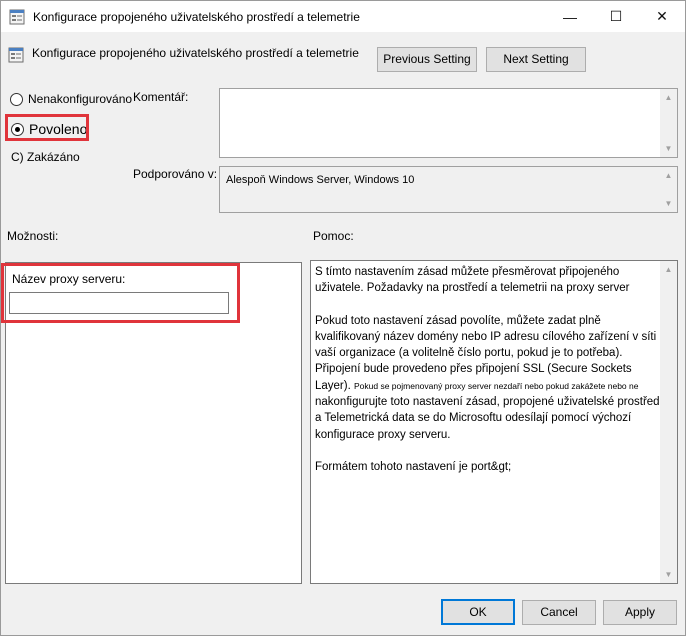 This screenshot has width=686, height=636. What do you see at coordinates (161, 97) in the screenshot?
I see `comment-label: Komentář:` at bounding box center [161, 97].